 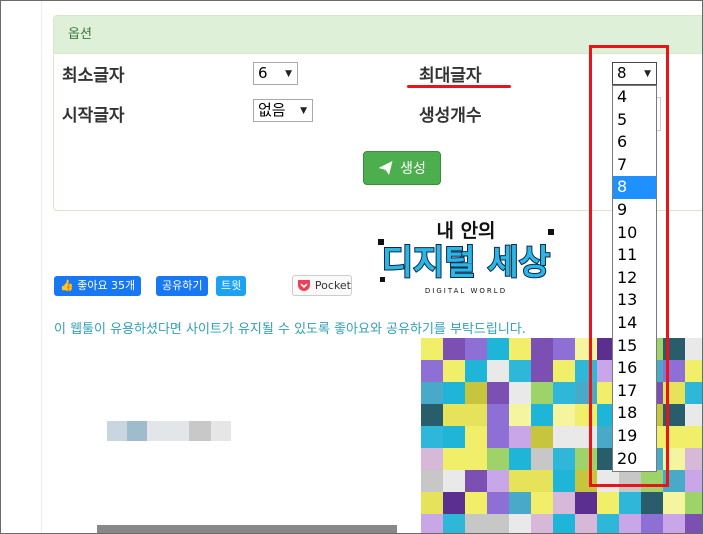 I want to click on min-chars-label: 최소글자, so click(x=93, y=76).